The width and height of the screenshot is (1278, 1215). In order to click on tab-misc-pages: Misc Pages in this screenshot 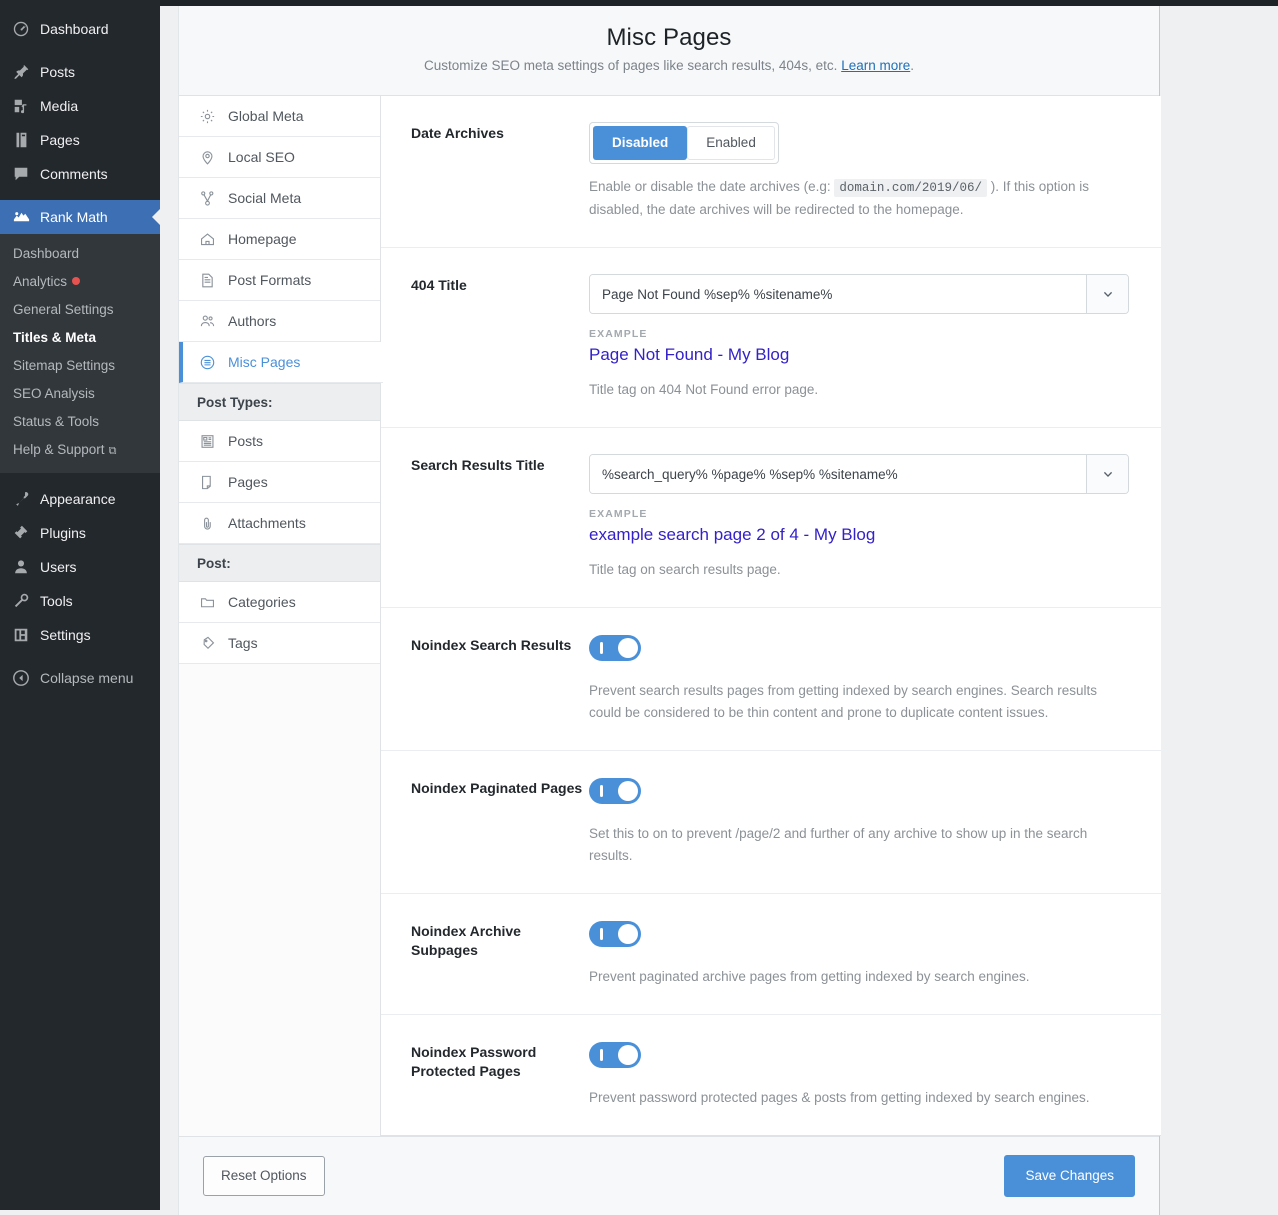, I will do `click(281, 362)`.